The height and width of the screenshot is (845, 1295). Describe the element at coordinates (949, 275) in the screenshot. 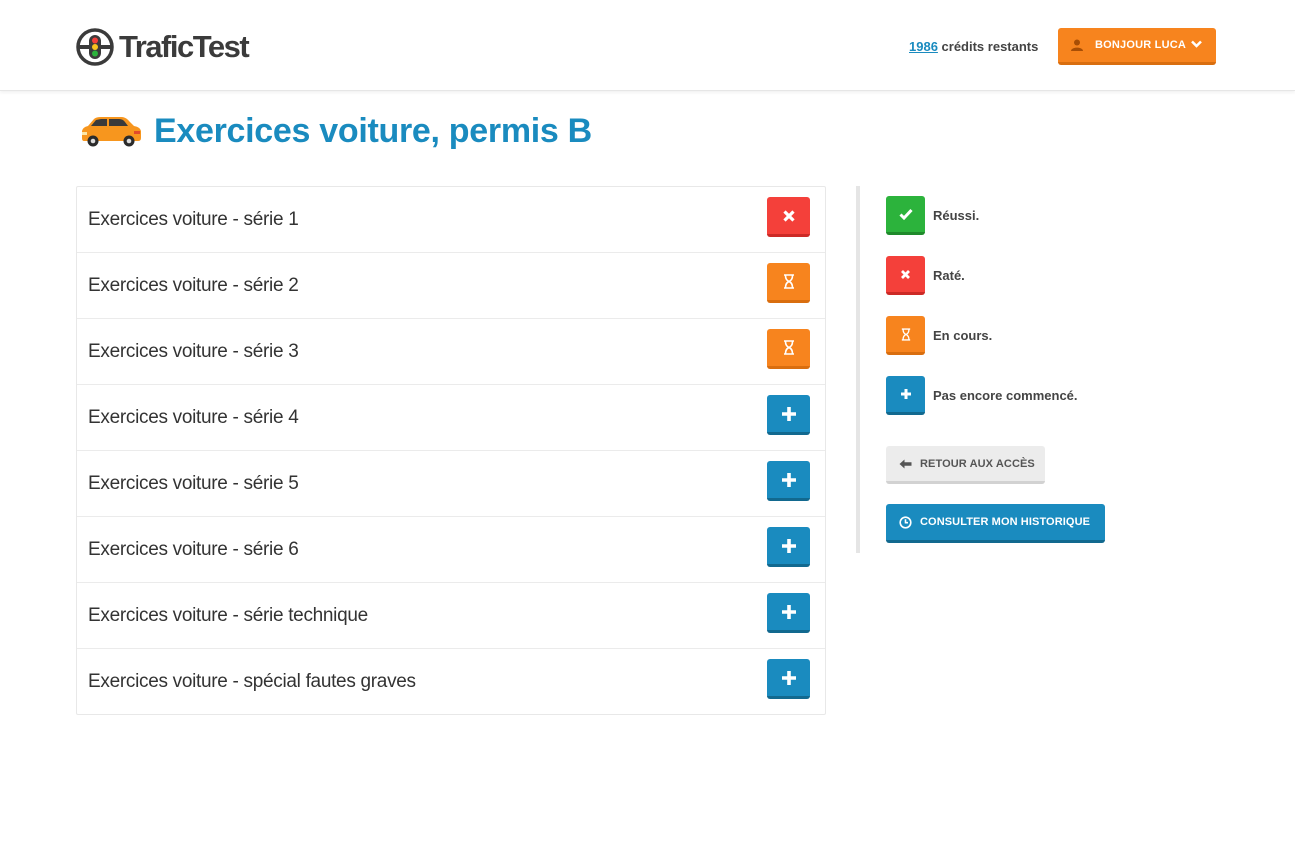

I see `legend-label: Raté.` at that location.